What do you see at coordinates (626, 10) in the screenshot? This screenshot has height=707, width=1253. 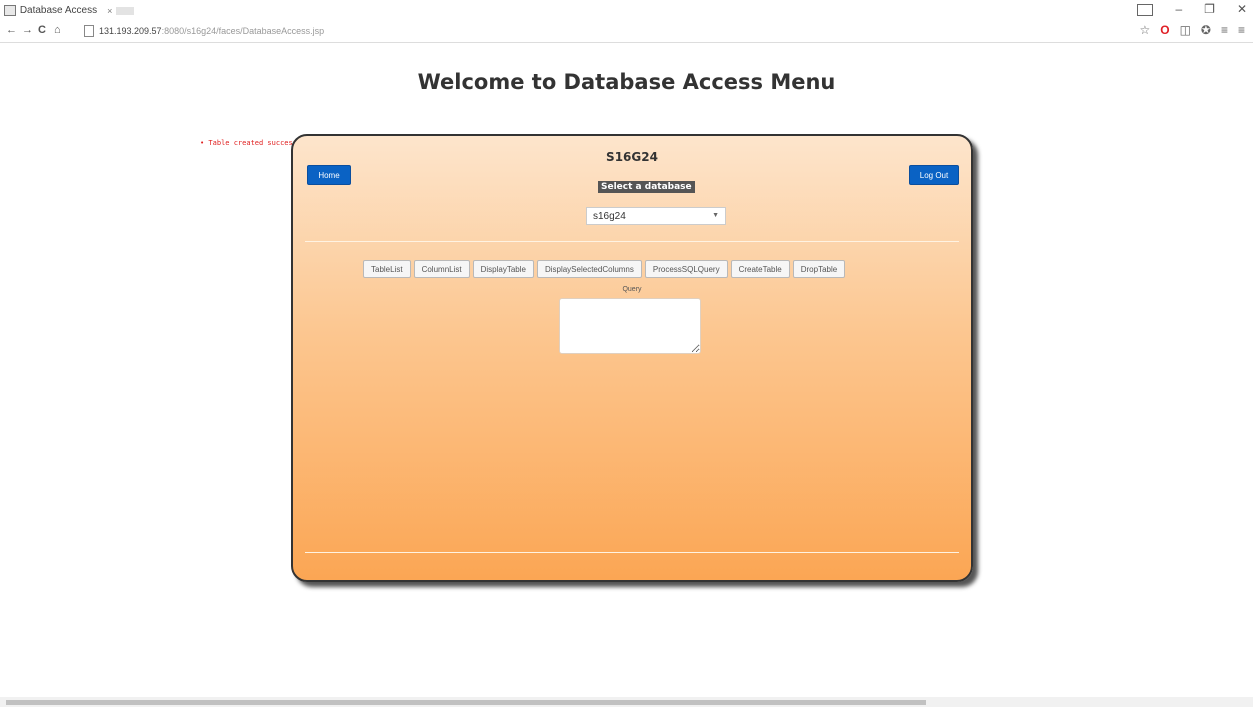 I see `browser-titlebar: Database Access × – ❐ ✕` at bounding box center [626, 10].